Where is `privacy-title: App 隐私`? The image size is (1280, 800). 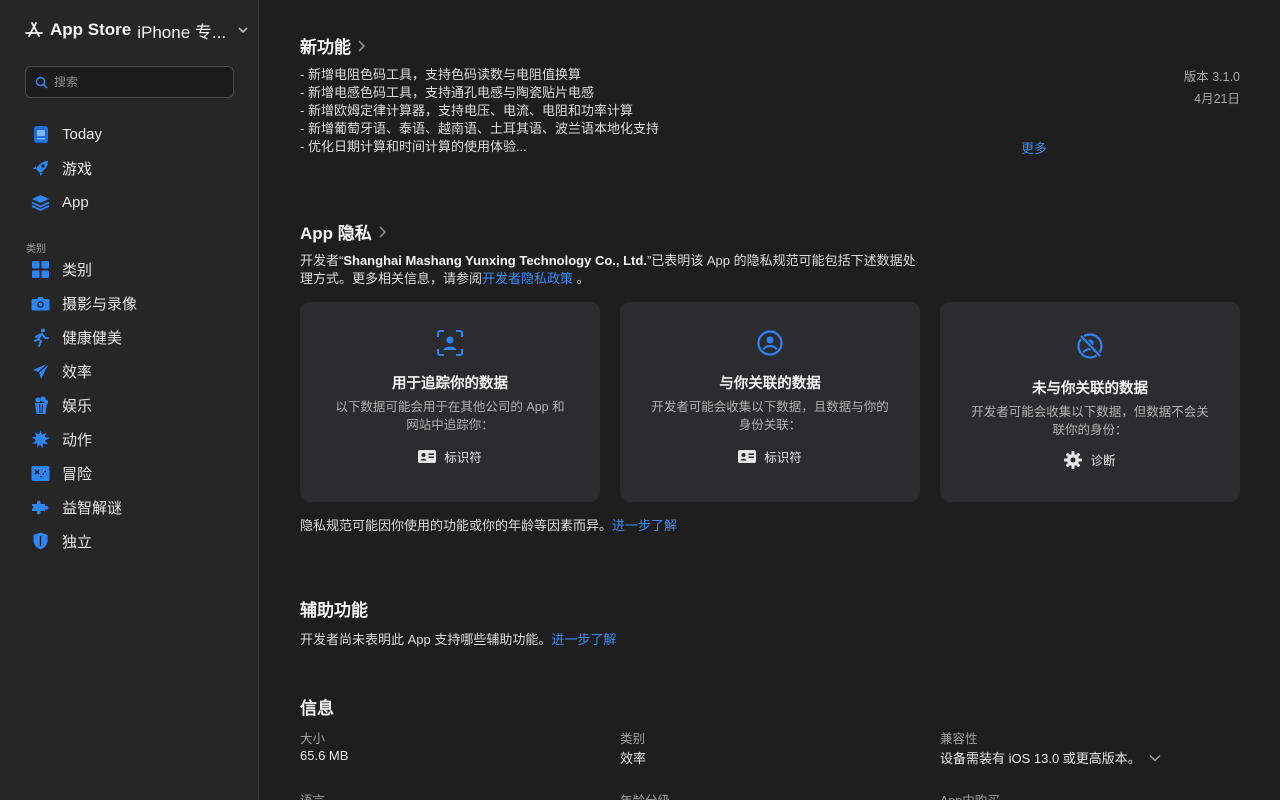
privacy-title: App 隐私 is located at coordinates (336, 233).